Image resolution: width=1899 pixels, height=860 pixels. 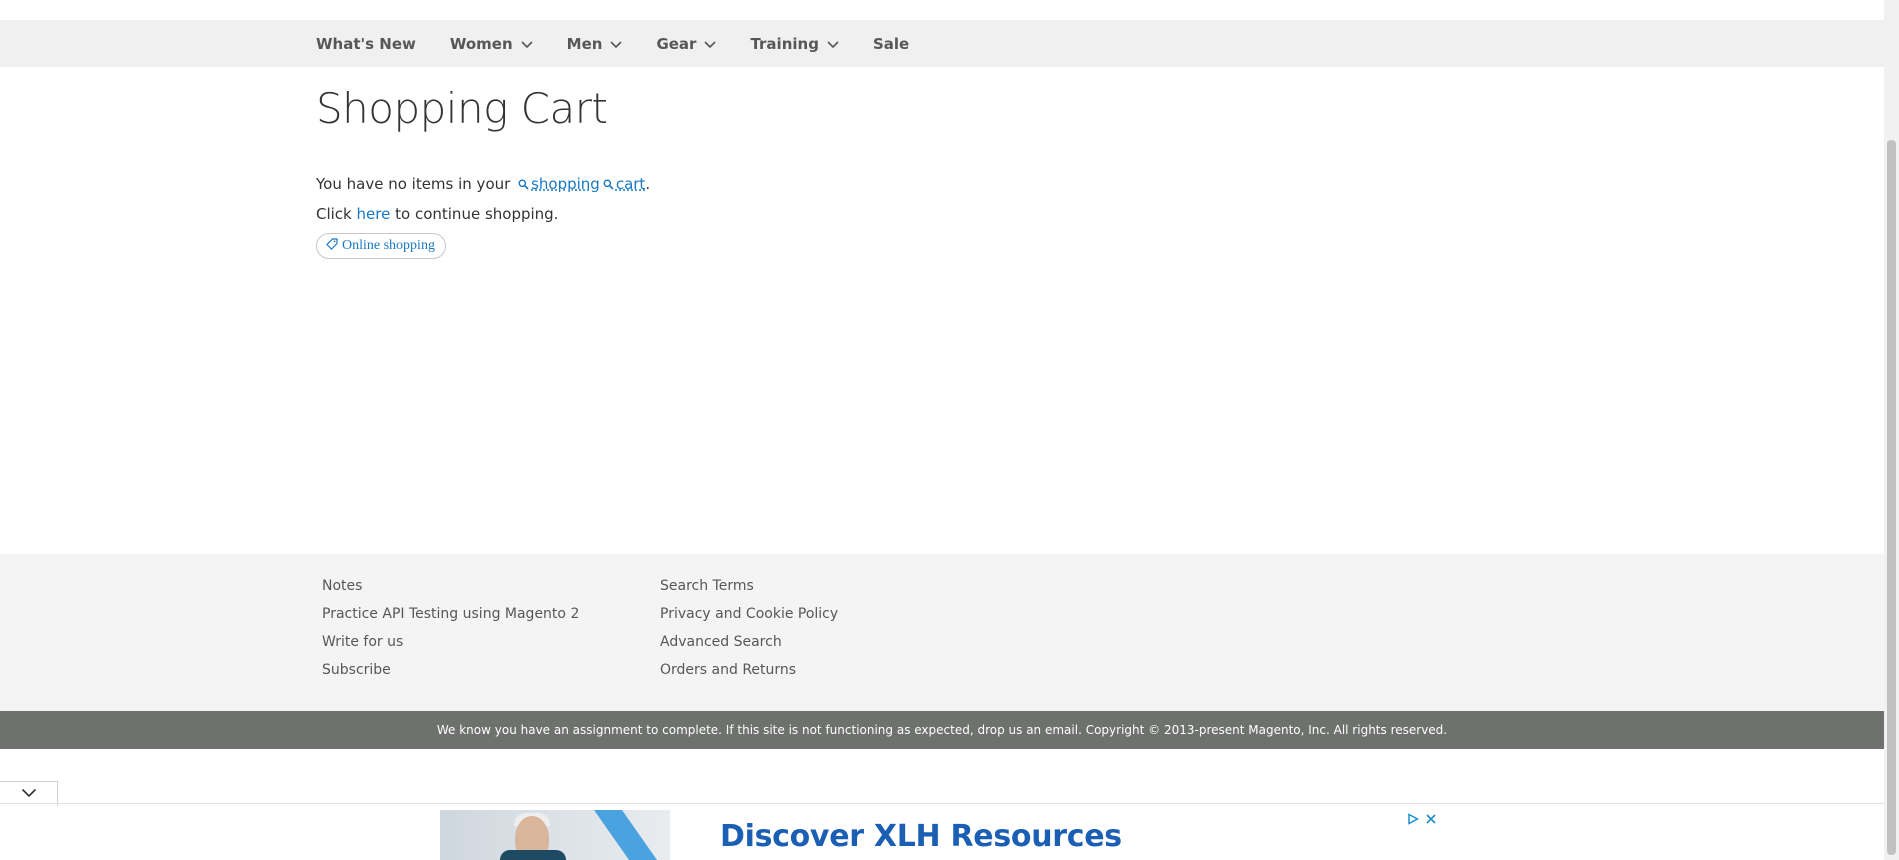 I want to click on header-top-strip, so click(x=942, y=10).